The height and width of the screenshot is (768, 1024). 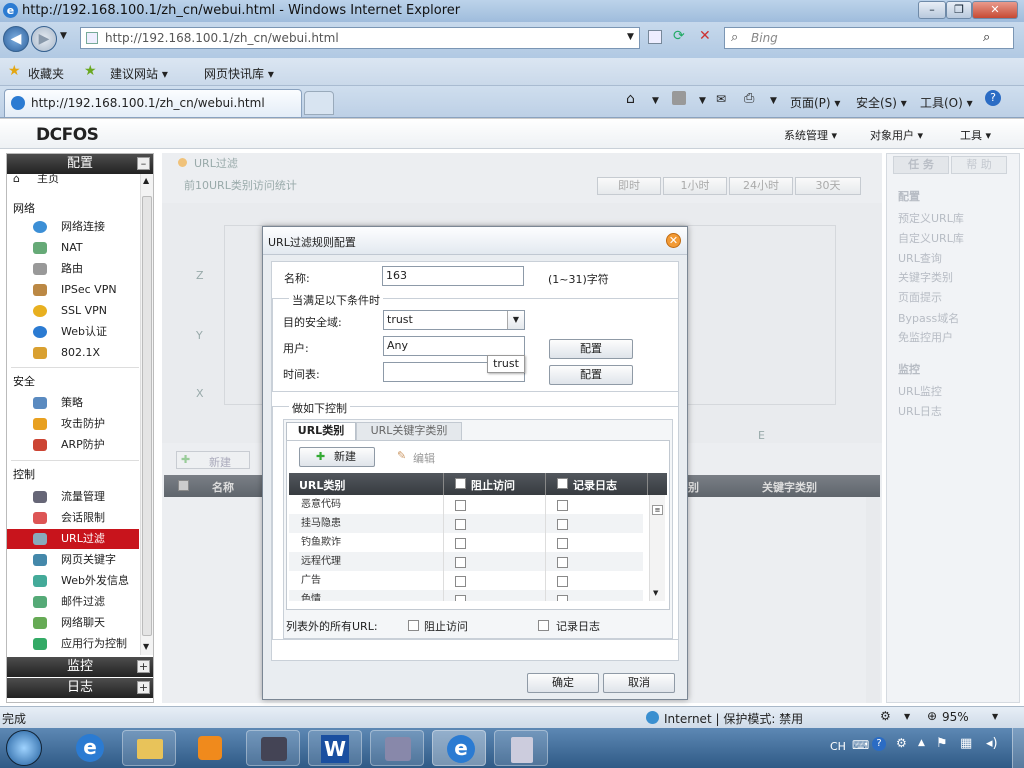 I want to click on rp-item-predefined-url: 预定义URL库, so click(x=931, y=218).